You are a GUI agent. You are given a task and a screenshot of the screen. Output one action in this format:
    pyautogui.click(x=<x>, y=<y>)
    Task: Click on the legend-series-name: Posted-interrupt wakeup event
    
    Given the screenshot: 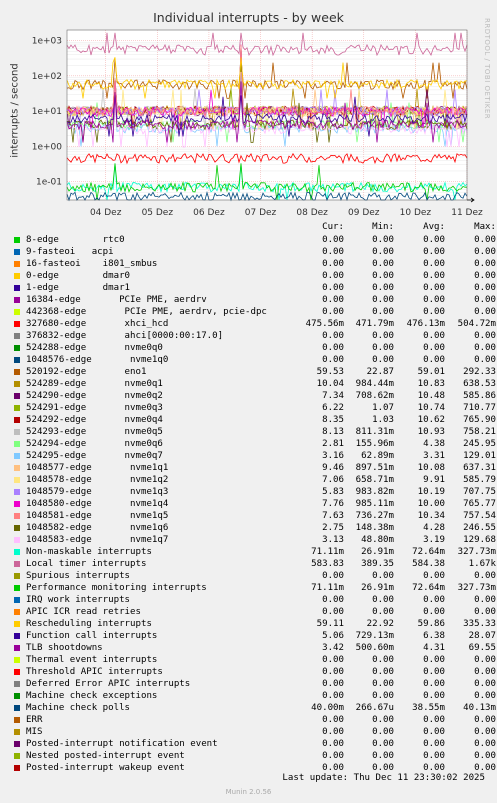 What is the action you would take?
    pyautogui.click(x=105, y=768)
    